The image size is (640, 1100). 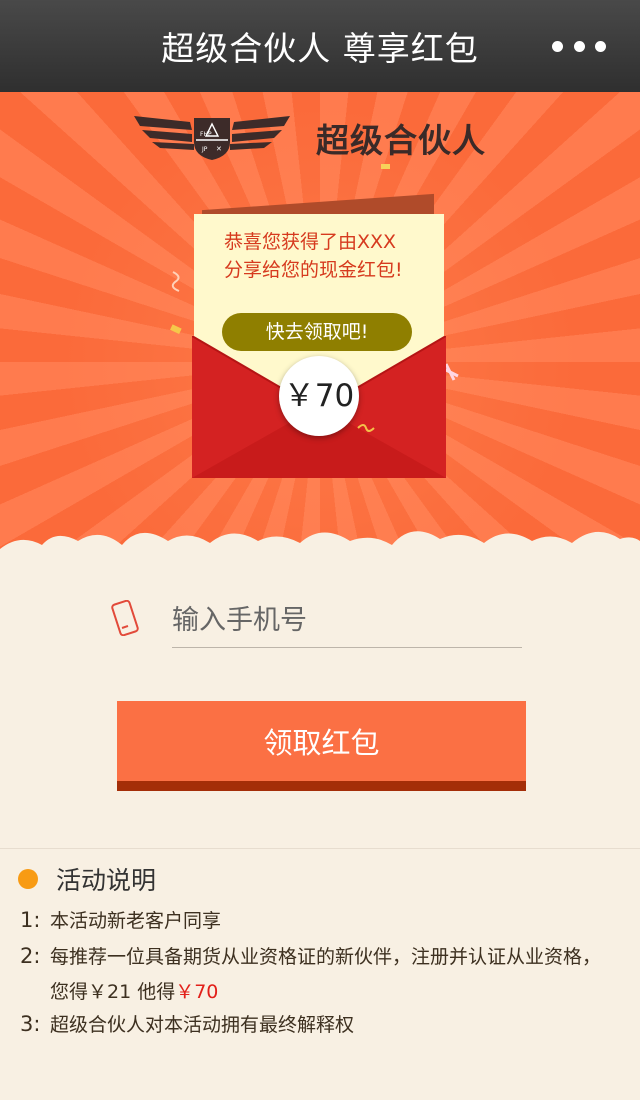 What do you see at coordinates (202, 1025) in the screenshot?
I see `rule-text: 超级合伙人对本活动拥有最终解释权` at bounding box center [202, 1025].